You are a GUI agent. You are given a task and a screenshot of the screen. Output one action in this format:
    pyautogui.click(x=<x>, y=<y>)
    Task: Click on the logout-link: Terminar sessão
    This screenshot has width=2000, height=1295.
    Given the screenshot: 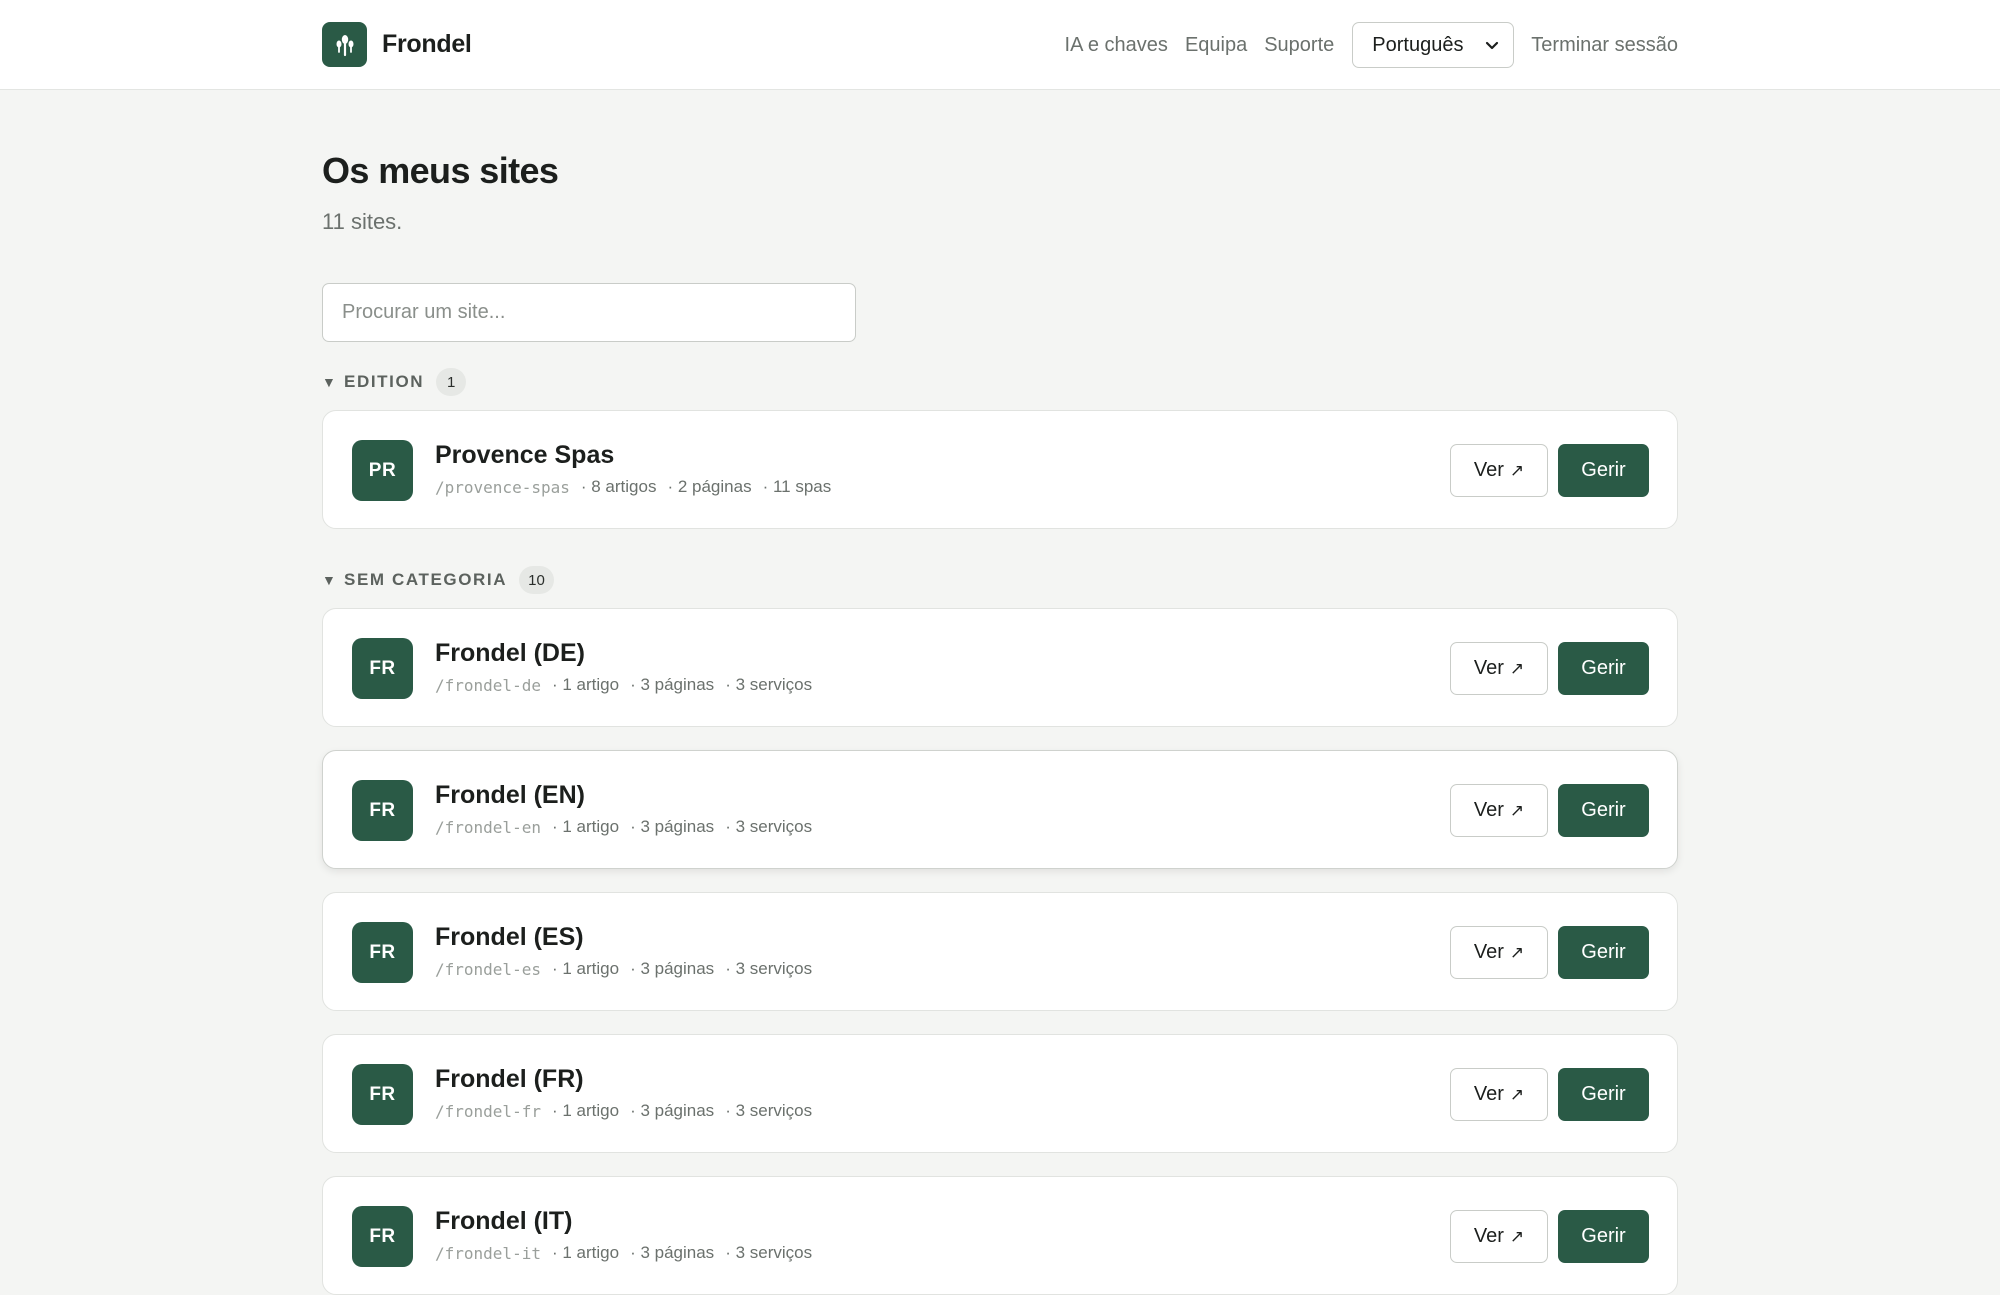 What is the action you would take?
    pyautogui.click(x=1604, y=45)
    